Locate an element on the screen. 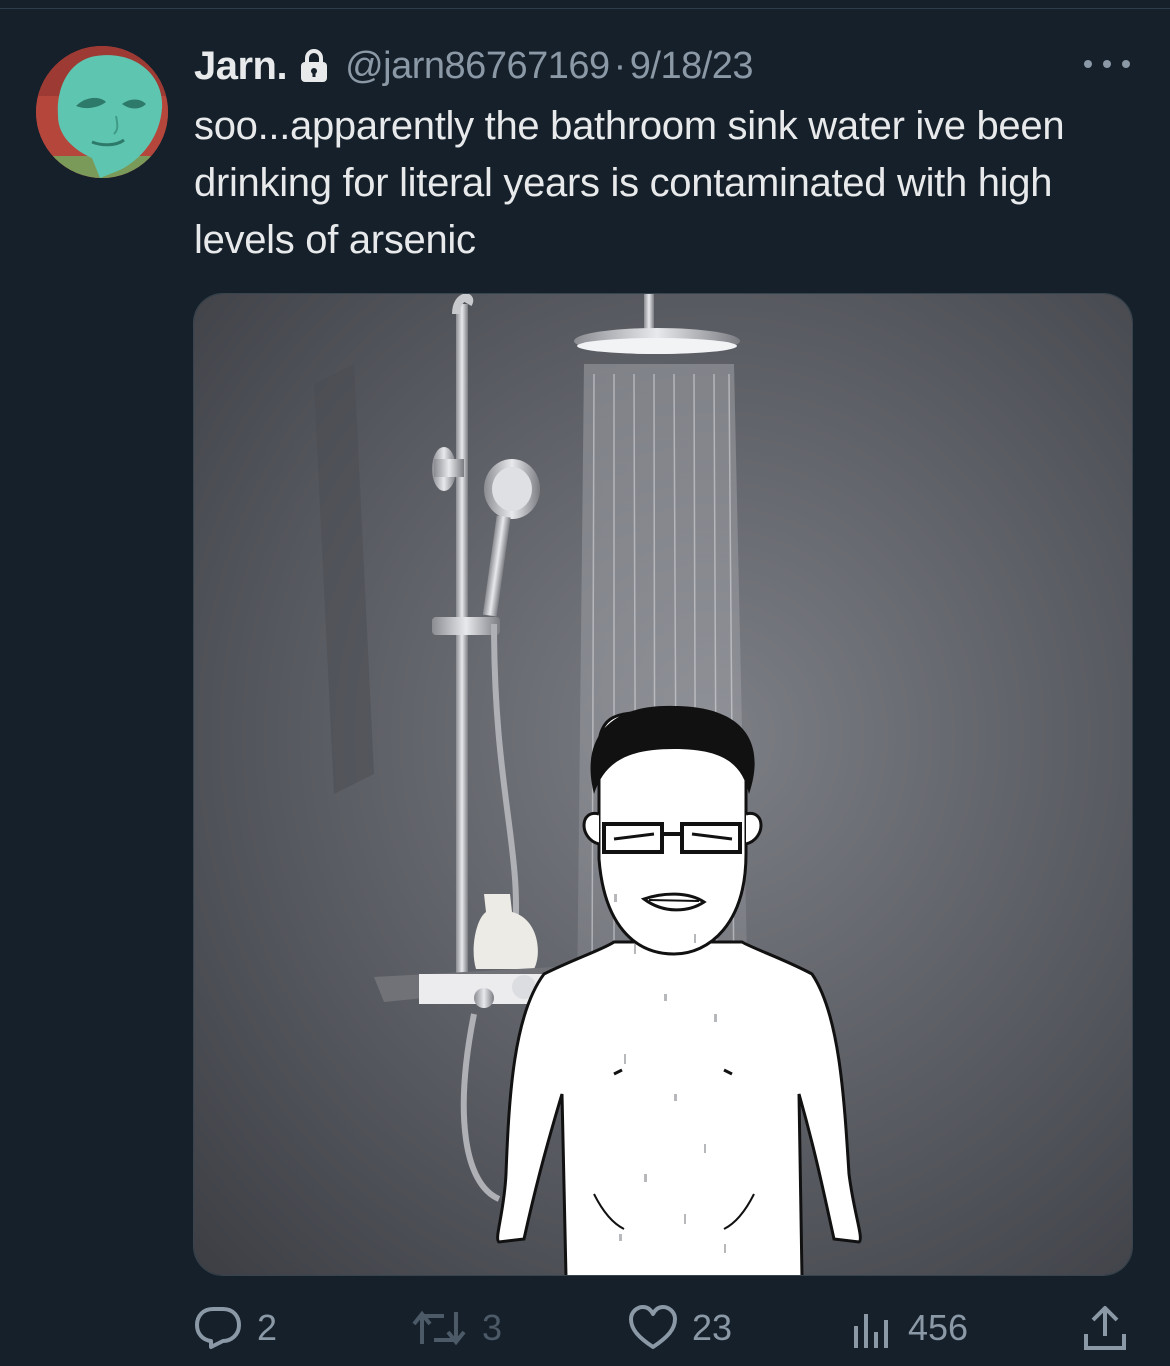 This screenshot has height=1366, width=1170. timestamp: 9/18/23 is located at coordinates (692, 66).